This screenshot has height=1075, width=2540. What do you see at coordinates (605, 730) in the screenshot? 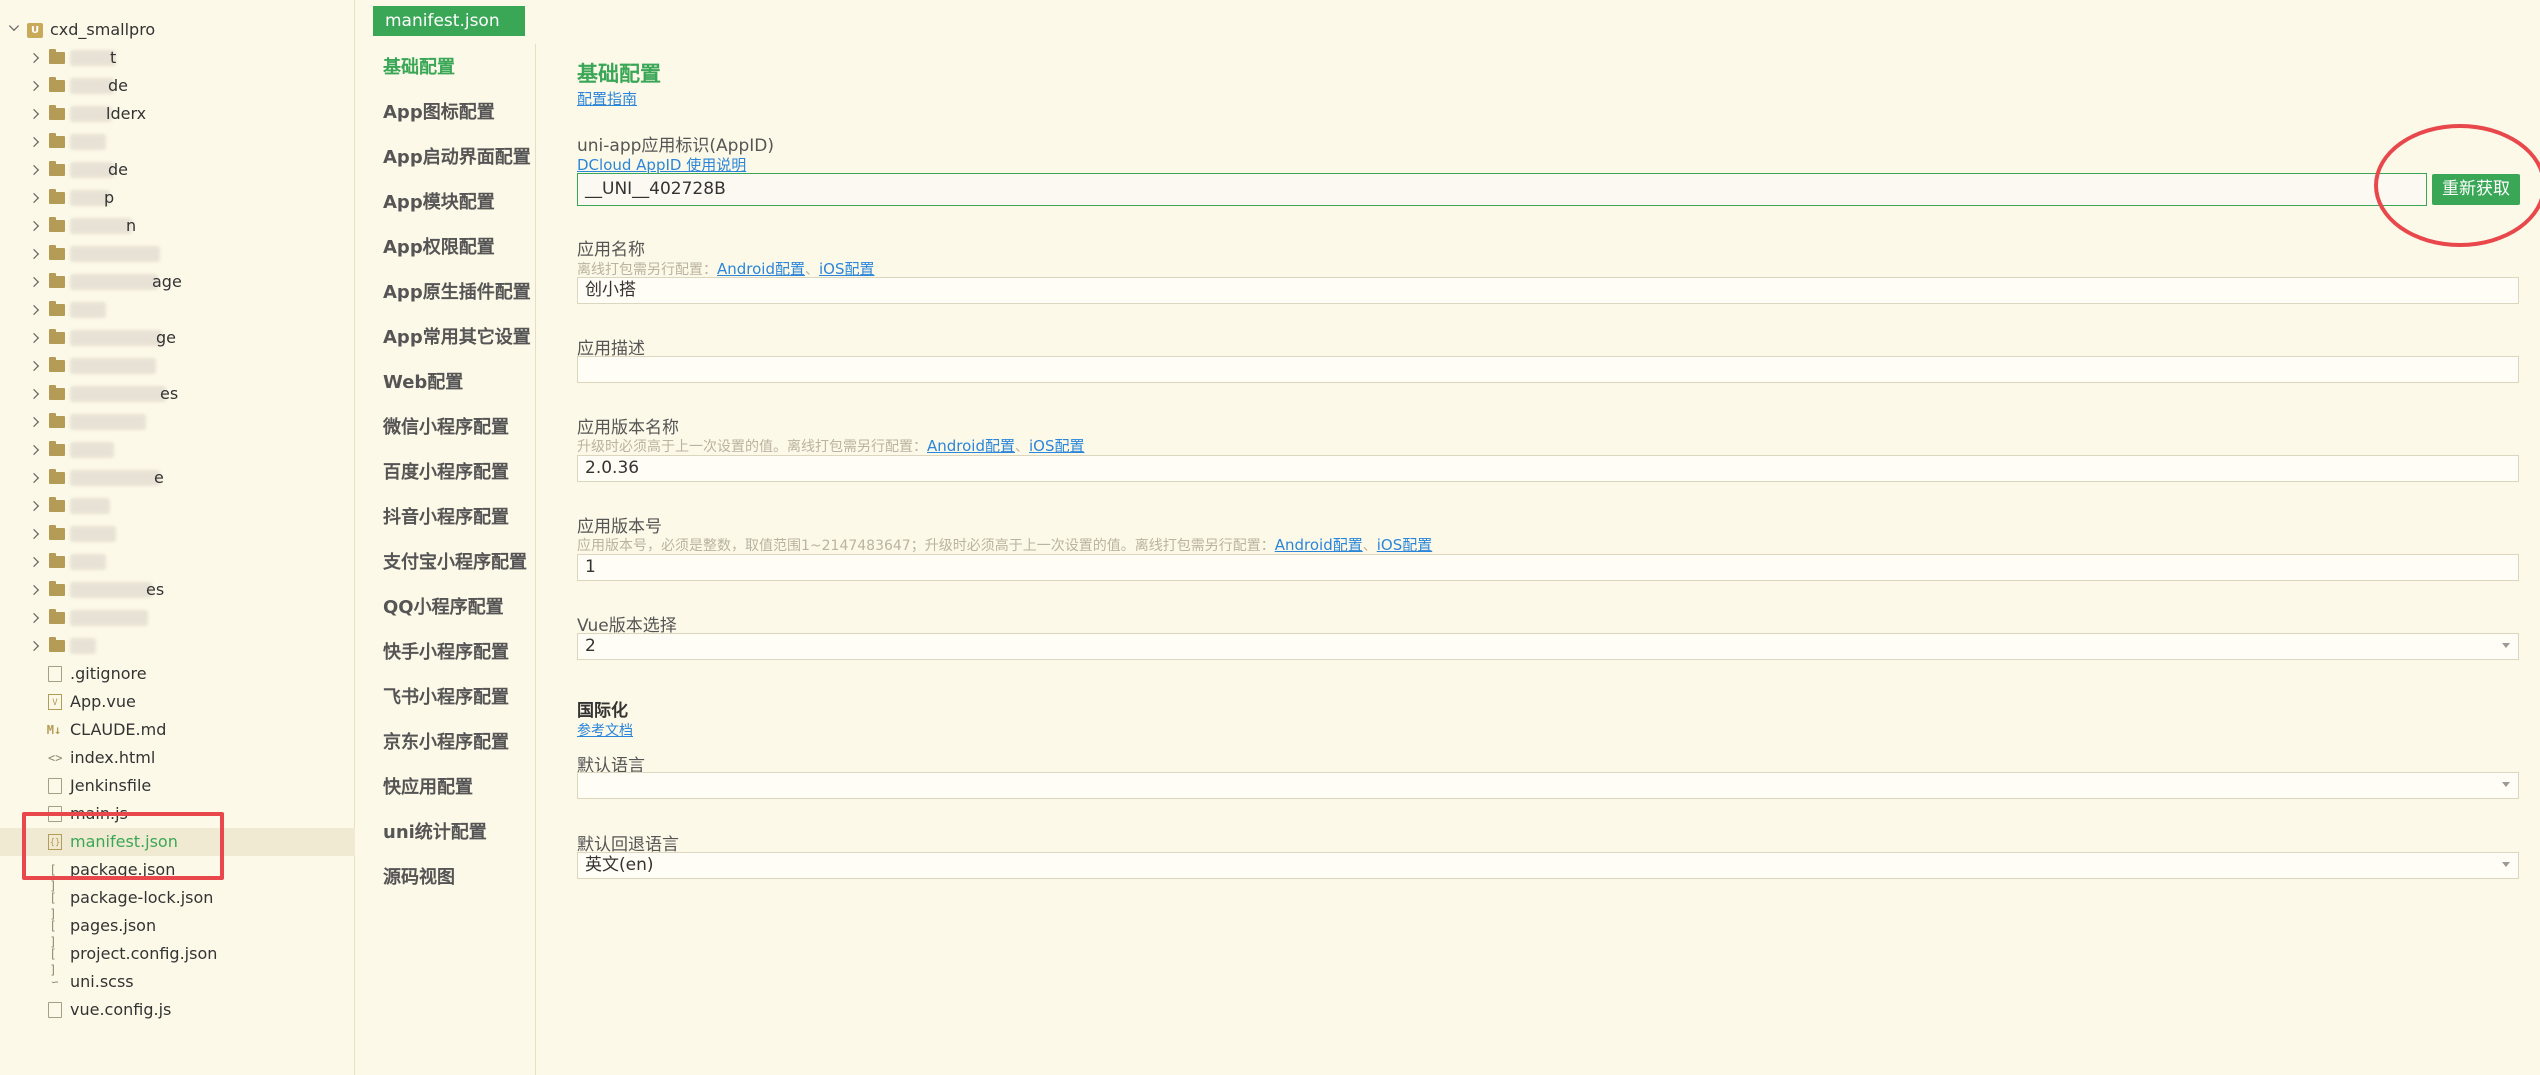
I see `i18n-doc-link: 参考文档` at bounding box center [605, 730].